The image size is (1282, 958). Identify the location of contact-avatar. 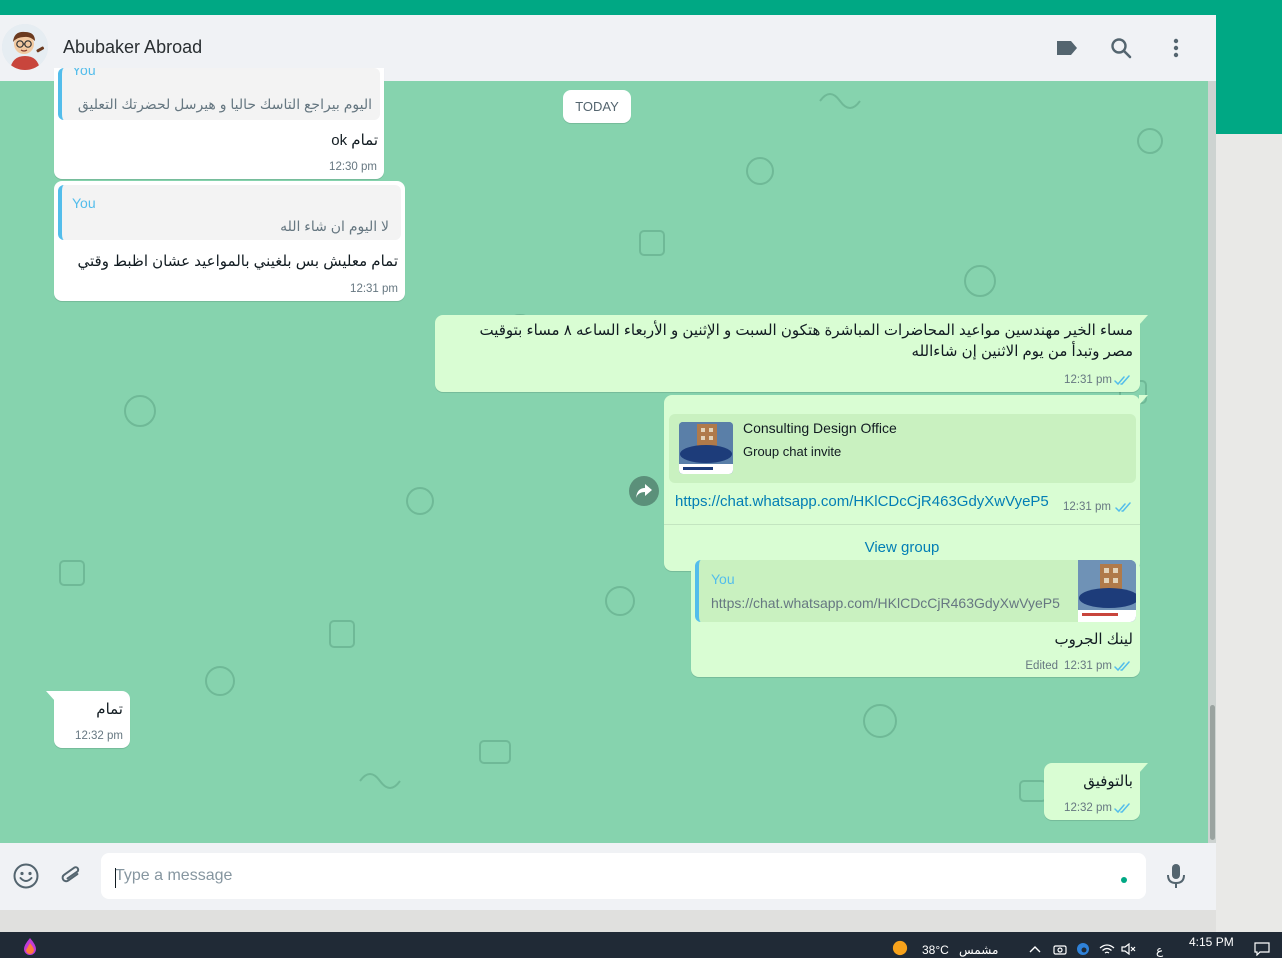
(25, 47).